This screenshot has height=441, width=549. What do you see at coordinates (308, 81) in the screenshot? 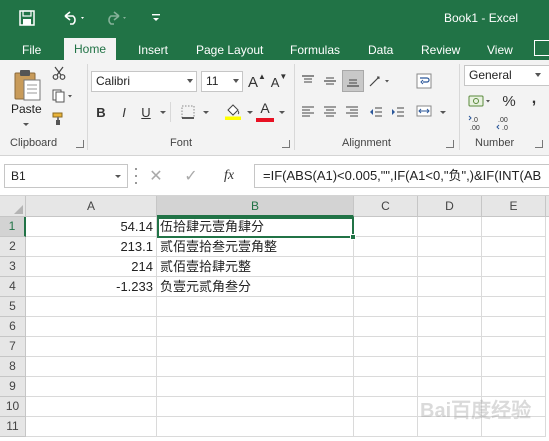
I see `align-top-button` at bounding box center [308, 81].